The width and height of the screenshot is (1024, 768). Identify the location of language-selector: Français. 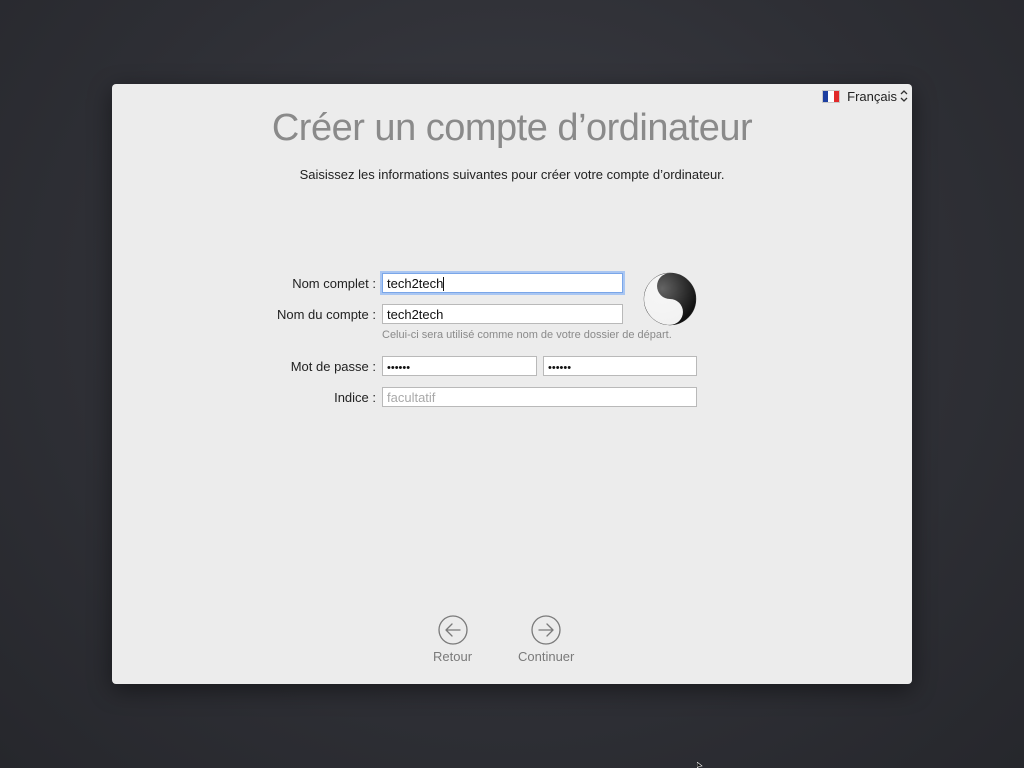
(865, 96).